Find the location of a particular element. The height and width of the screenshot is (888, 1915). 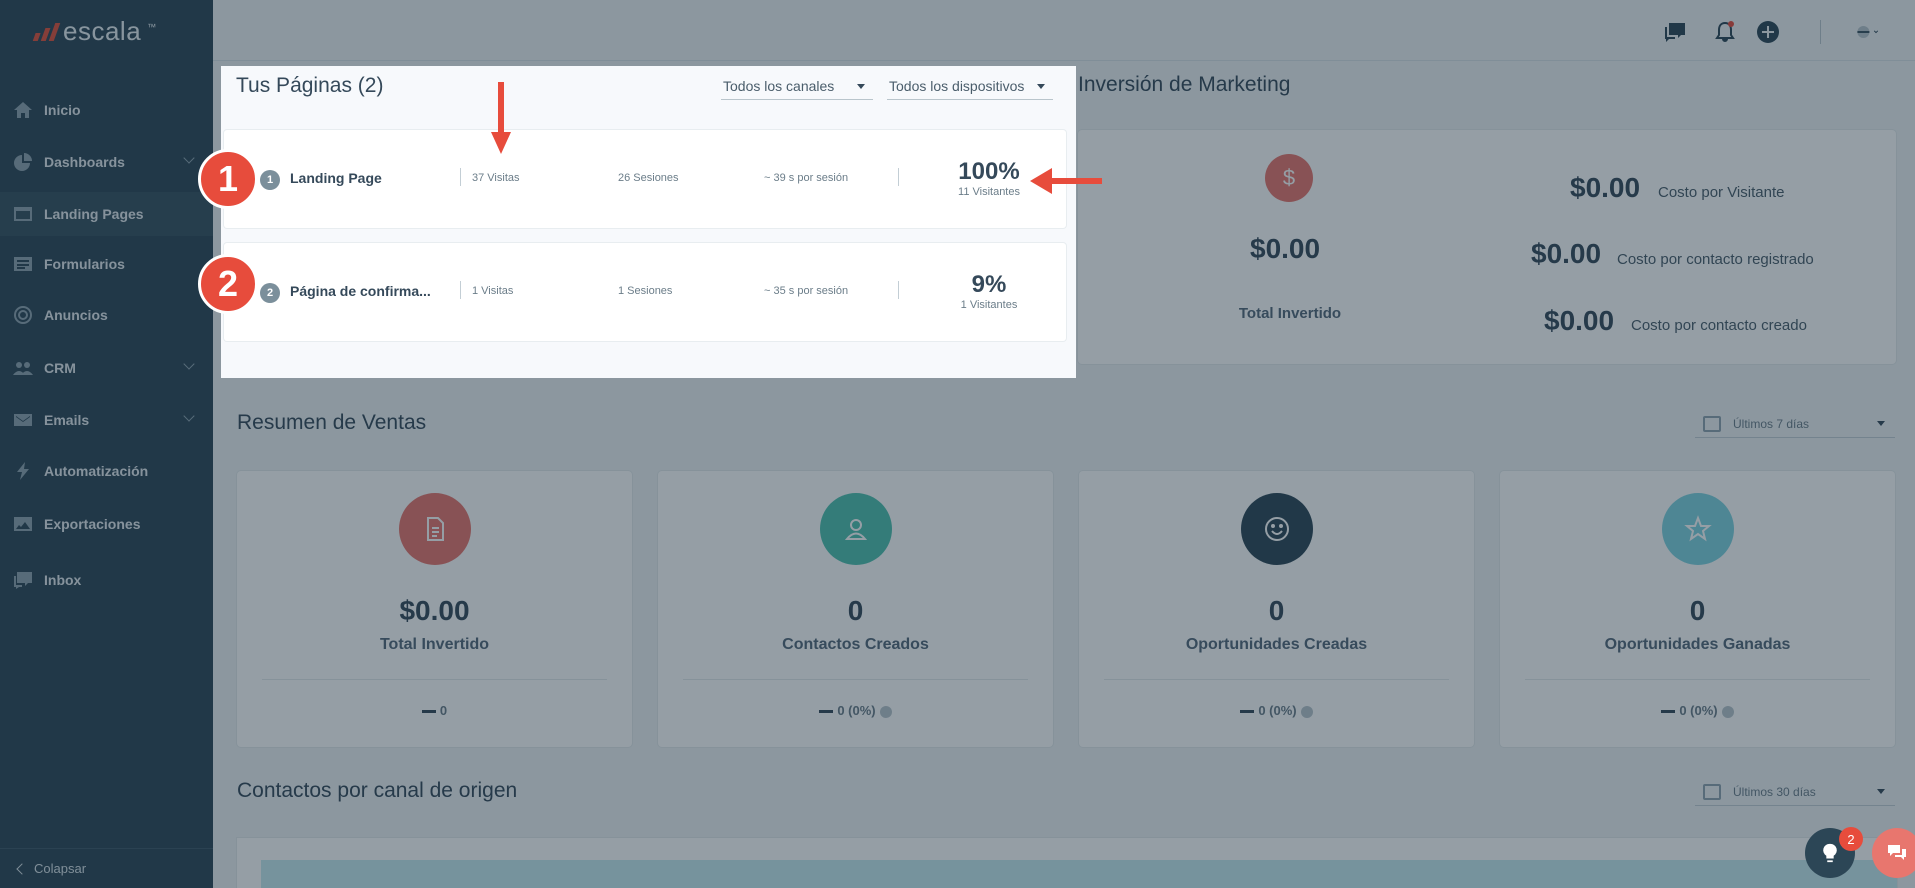

channel-filter-select: Todos los canales is located at coordinates (797, 86).